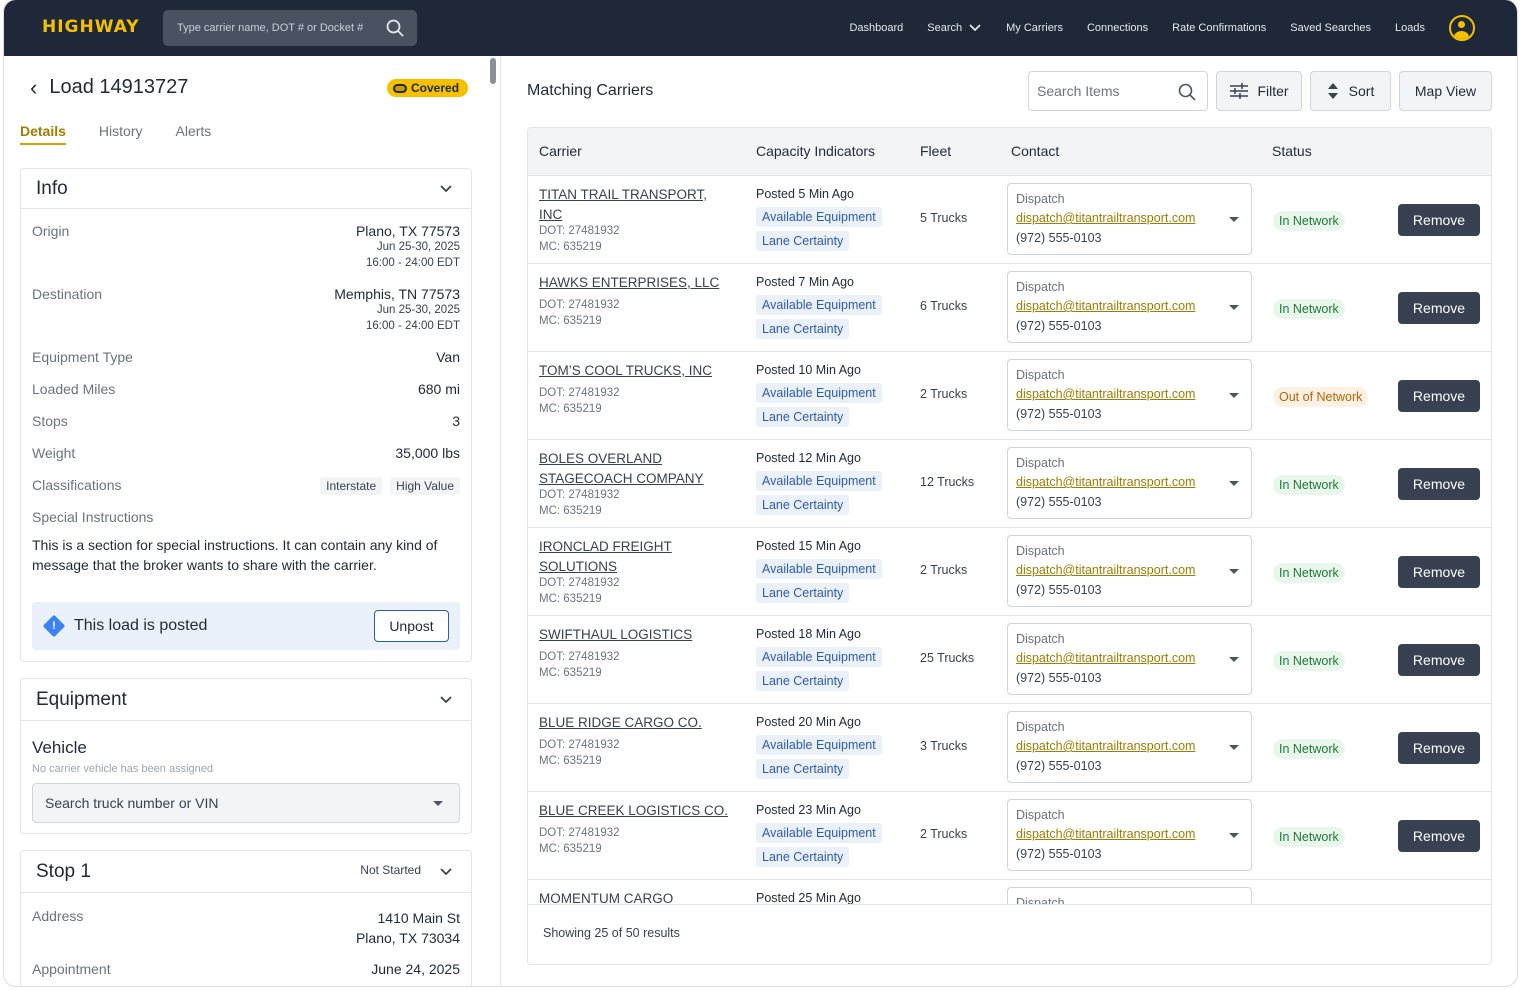 The width and height of the screenshot is (1520, 990). Describe the element at coordinates (1309, 749) in the screenshot. I see `network-status-badge: In Network` at that location.